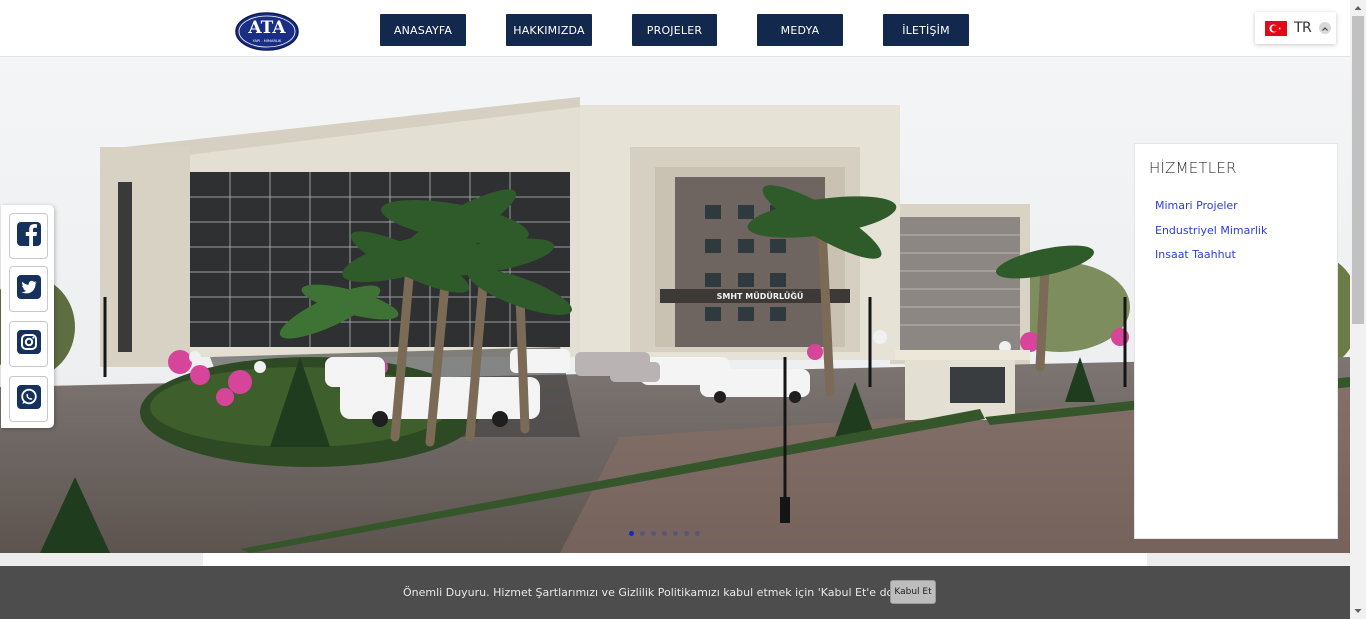  Describe the element at coordinates (1325, 28) in the screenshot. I see `chevron-up-icon` at that location.